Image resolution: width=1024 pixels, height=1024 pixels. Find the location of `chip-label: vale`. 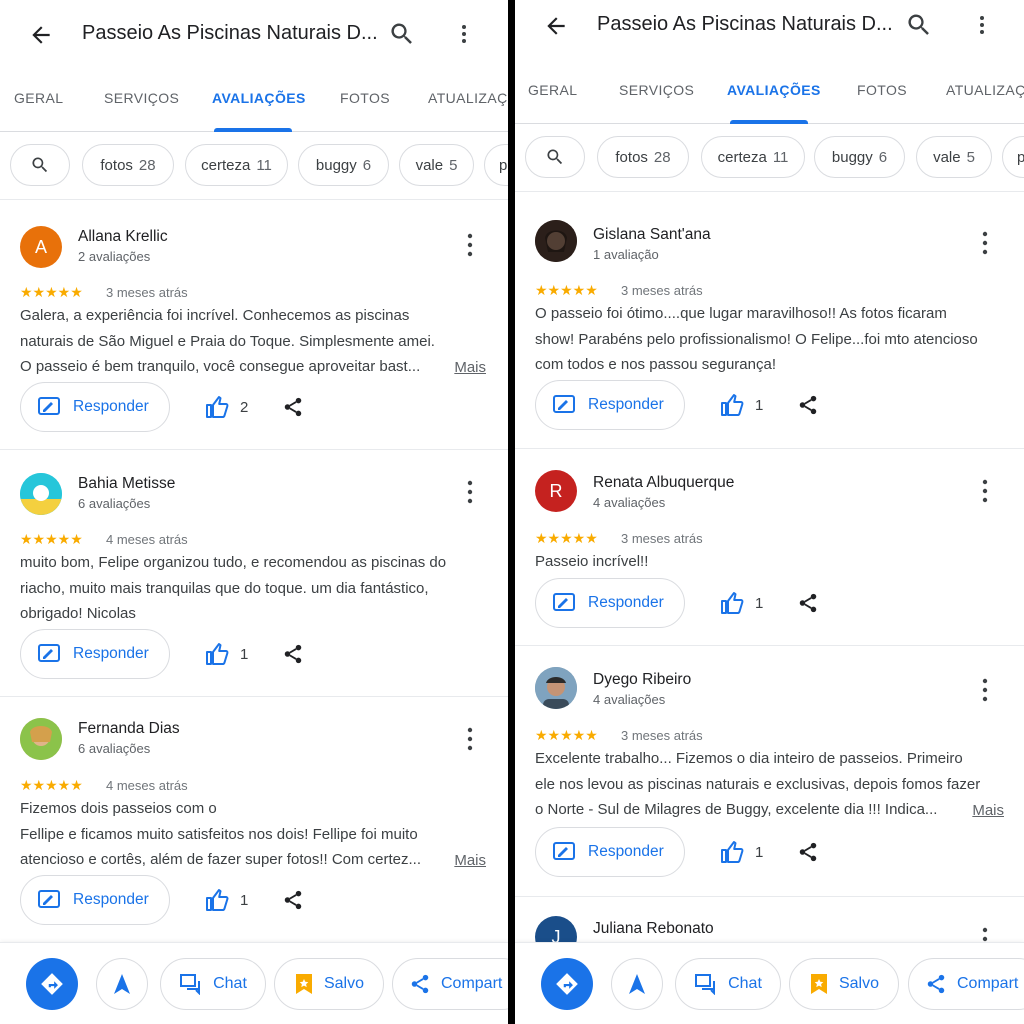

chip-label: vale is located at coordinates (429, 165).